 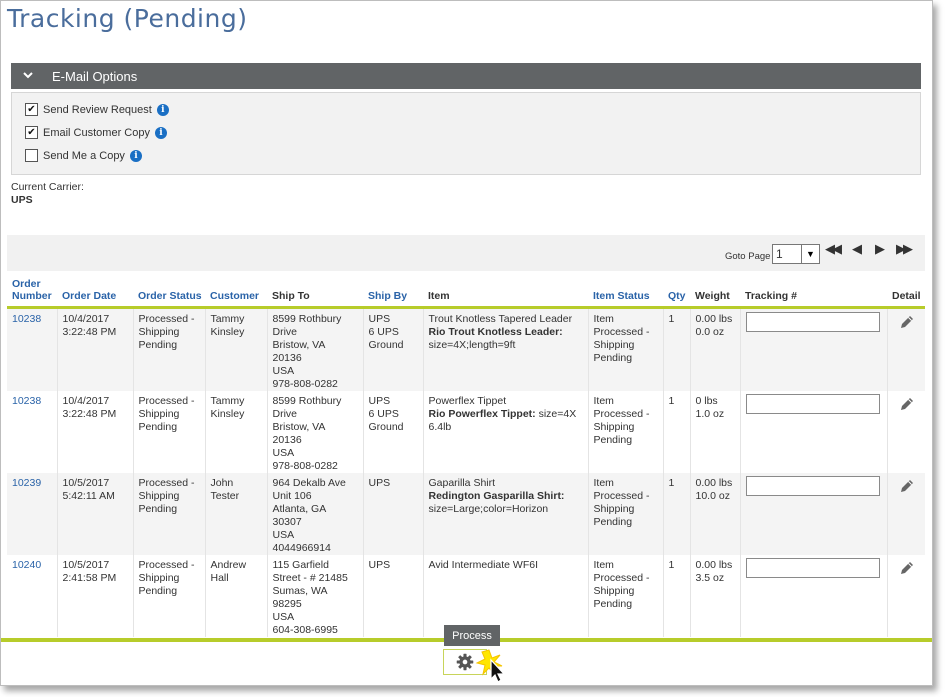 I want to click on col-order-number: Order Number, so click(x=32, y=291).